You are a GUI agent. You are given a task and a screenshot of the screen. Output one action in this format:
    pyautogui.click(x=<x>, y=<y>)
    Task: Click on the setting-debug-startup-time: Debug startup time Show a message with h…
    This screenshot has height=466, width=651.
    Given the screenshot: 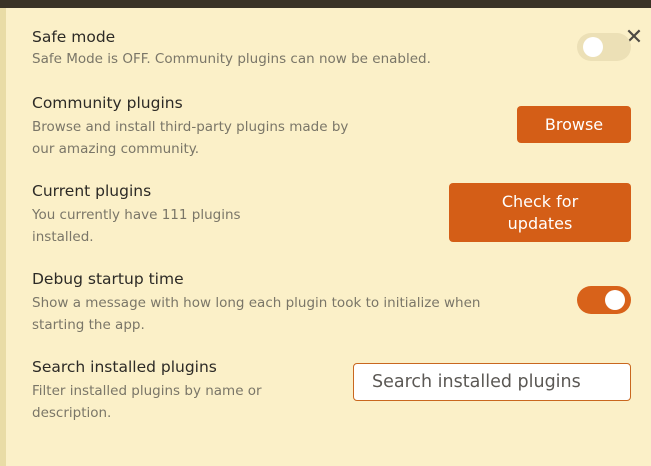 What is the action you would take?
    pyautogui.click(x=256, y=302)
    